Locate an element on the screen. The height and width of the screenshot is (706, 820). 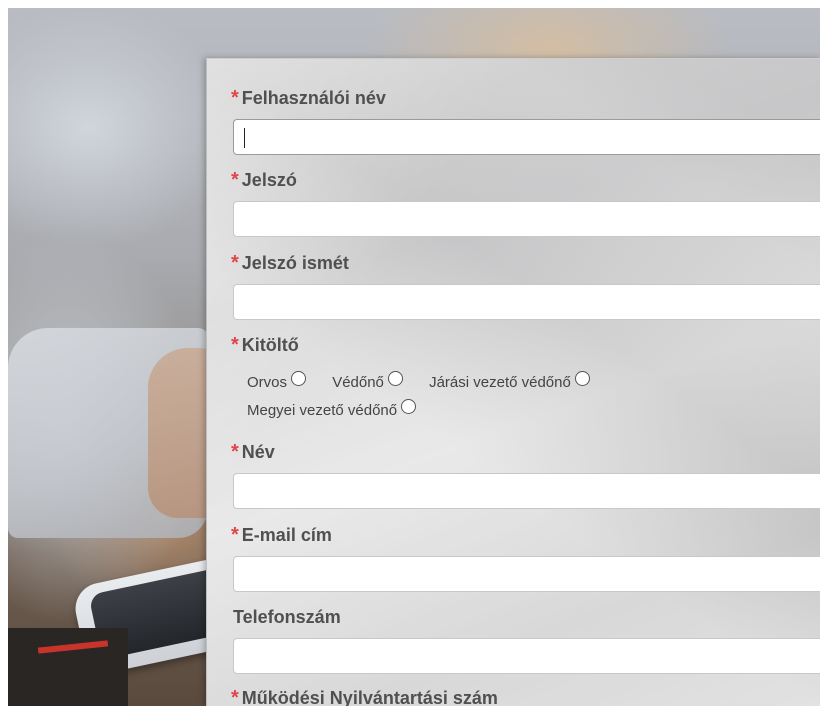
username-label: * Felhasználói név is located at coordinates (308, 98).